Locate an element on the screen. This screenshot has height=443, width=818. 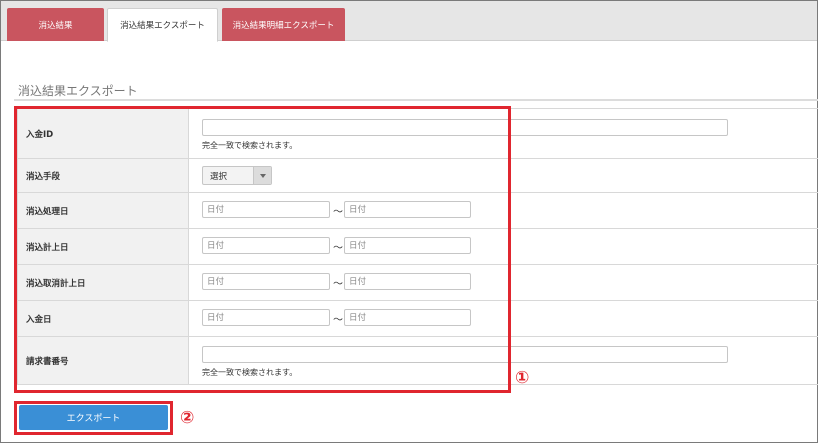
row-record-date: 消込計上日 ～ is located at coordinates (417, 247).